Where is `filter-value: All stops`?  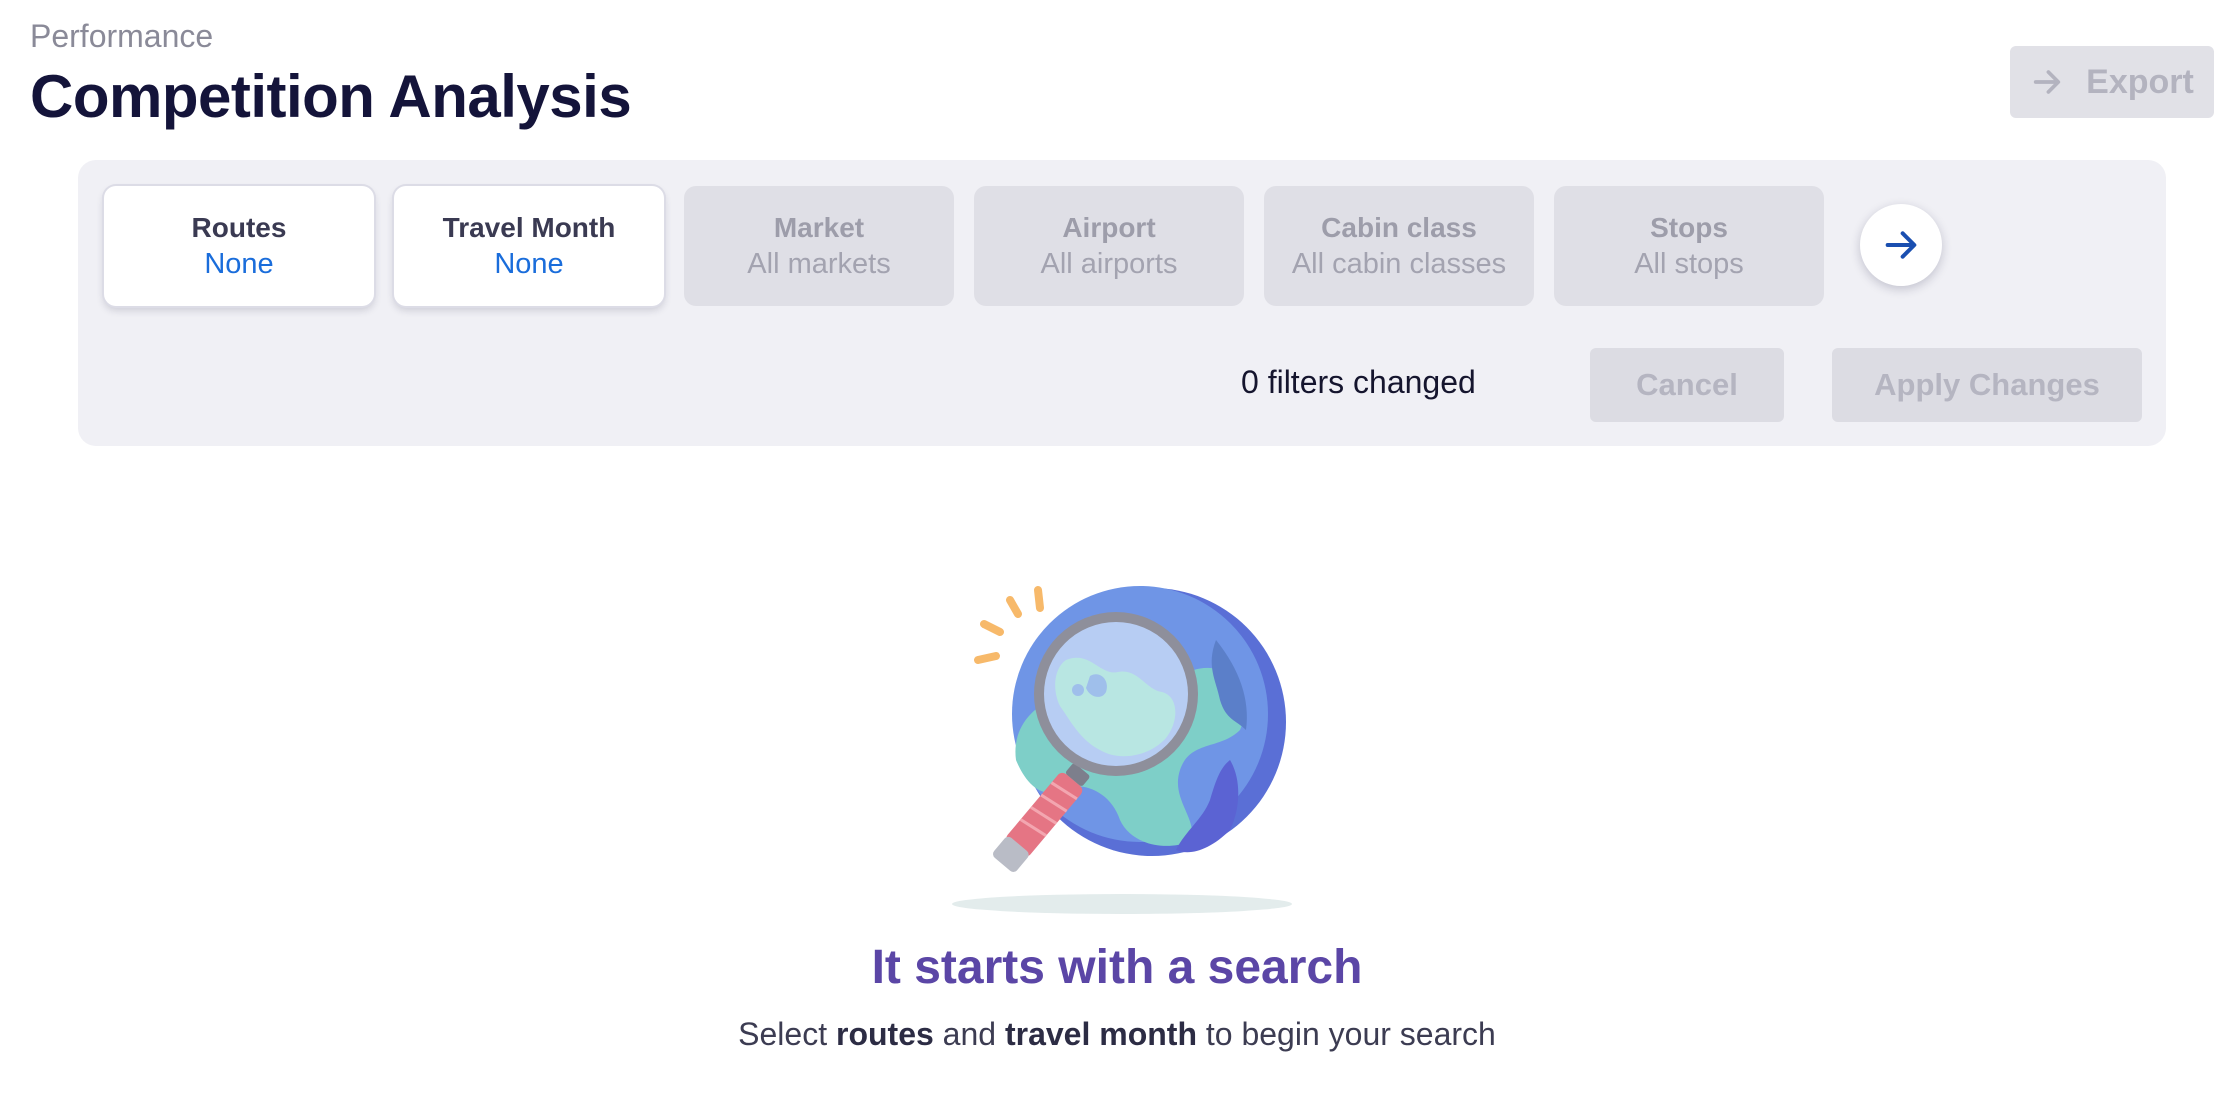
filter-value: All stops is located at coordinates (1689, 263).